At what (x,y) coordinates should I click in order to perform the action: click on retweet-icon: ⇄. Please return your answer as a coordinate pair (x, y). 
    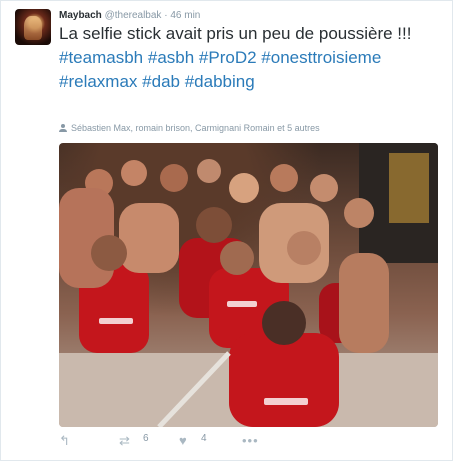
    Looking at the image, I should click on (124, 441).